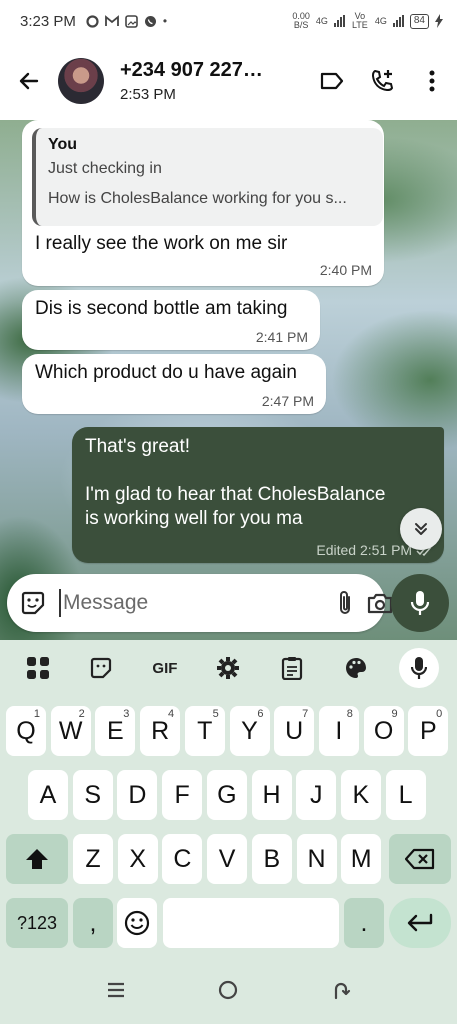 Image resolution: width=457 pixels, height=1024 pixels. I want to click on message-bubble-incoming: Which product do u have again 2:47 PM, so click(174, 384).